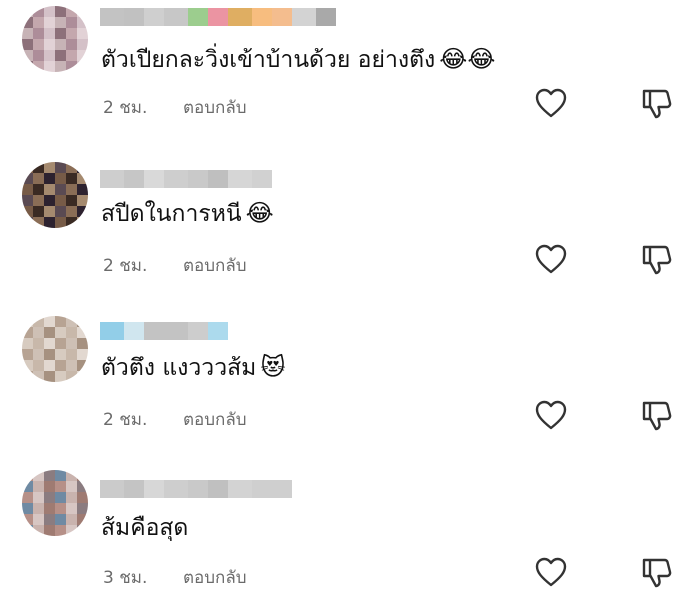 This screenshot has width=700, height=614. I want to click on heart-outline-icon, so click(551, 103).